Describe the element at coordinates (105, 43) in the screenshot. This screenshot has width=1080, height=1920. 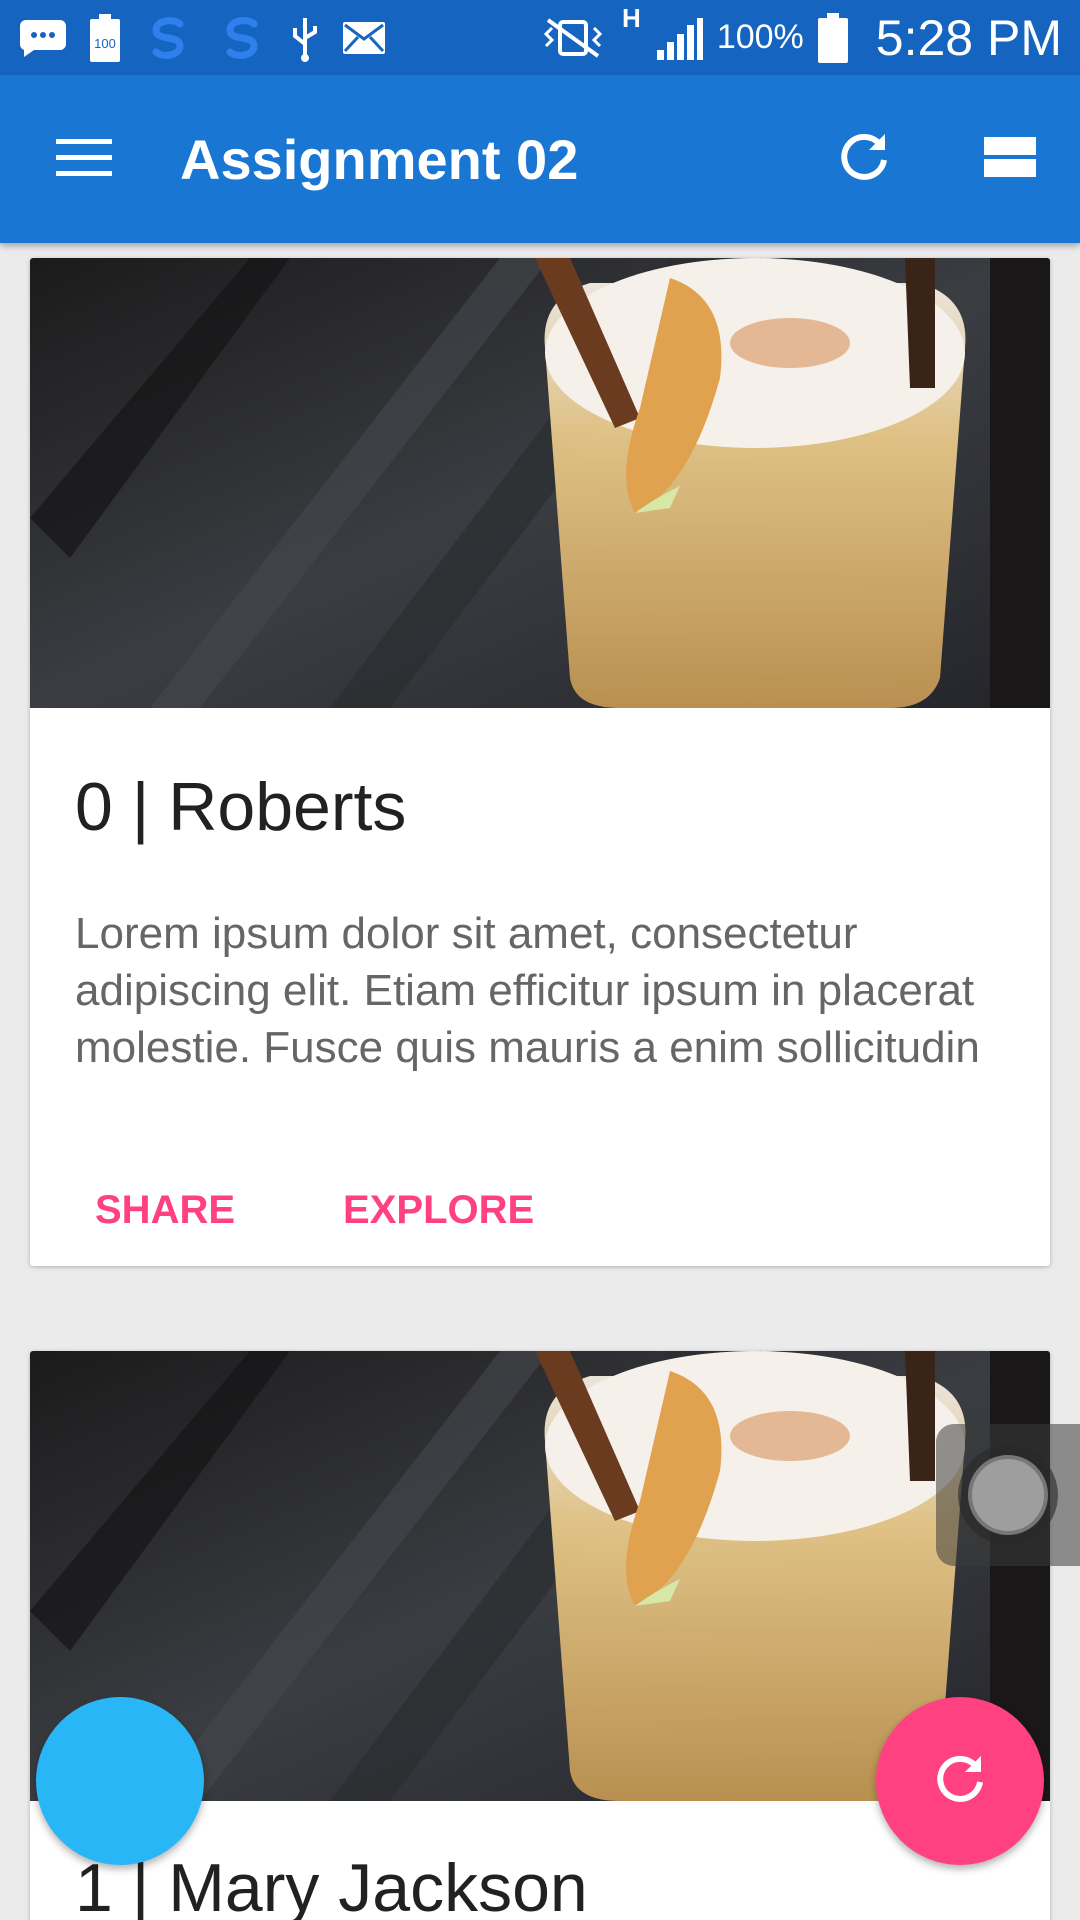
I see `svg-text: 100` at that location.